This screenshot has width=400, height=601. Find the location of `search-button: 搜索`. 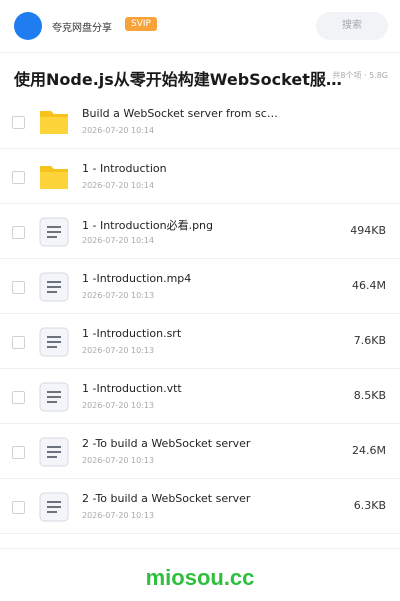

search-button: 搜索 is located at coordinates (352, 26).